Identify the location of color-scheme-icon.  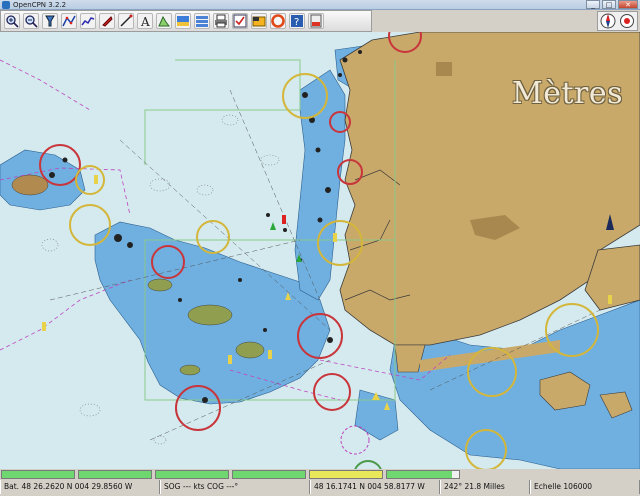
(259, 21).